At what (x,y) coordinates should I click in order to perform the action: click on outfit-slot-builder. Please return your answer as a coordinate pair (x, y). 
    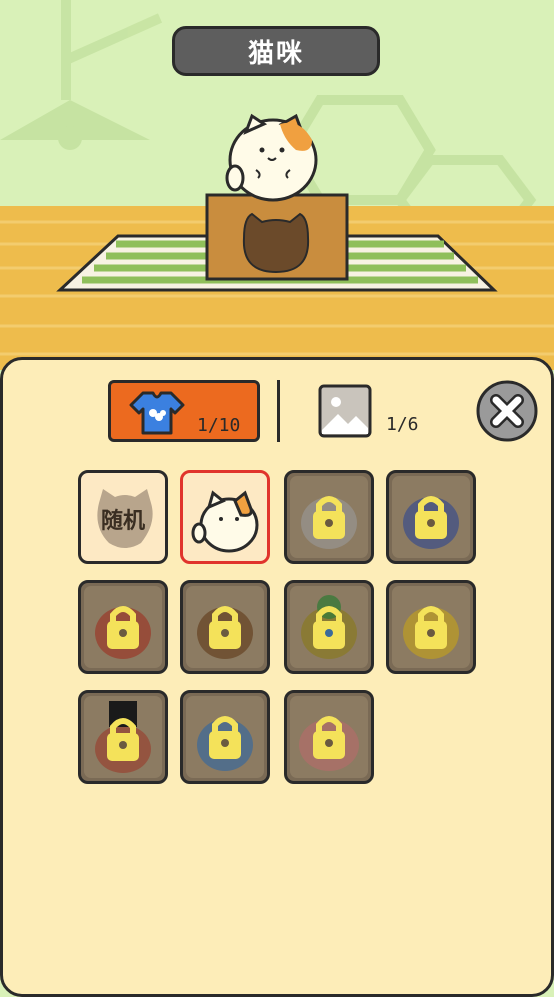
    Looking at the image, I should click on (225, 737).